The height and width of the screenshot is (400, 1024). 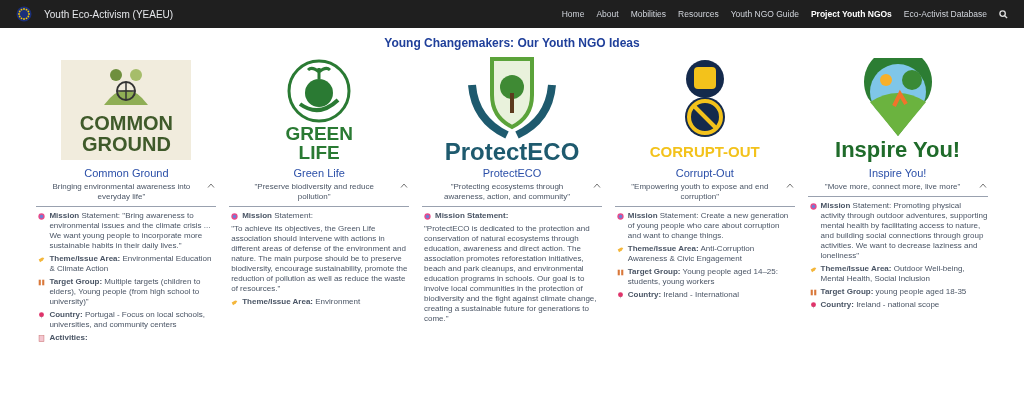 What do you see at coordinates (319, 152) in the screenshot?
I see `logo-text: LIFE` at bounding box center [319, 152].